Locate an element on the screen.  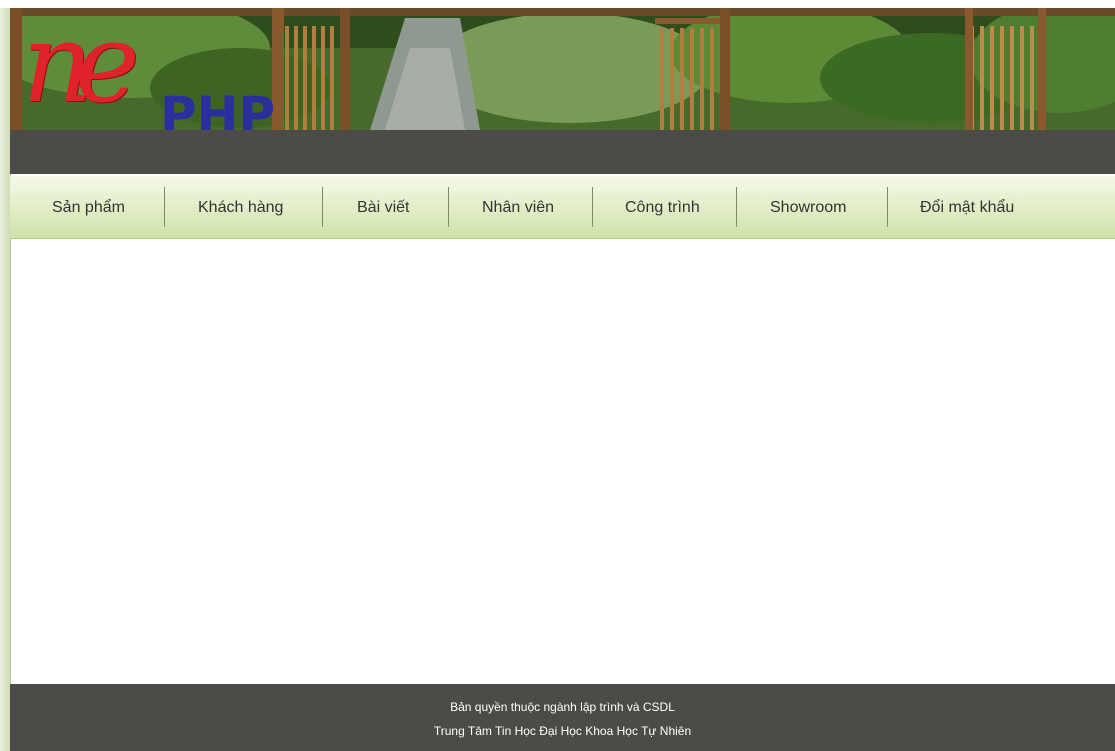
footer-copyright: Bản quyền thuộc ngành lập trình và CSDL is located at coordinates (562, 707).